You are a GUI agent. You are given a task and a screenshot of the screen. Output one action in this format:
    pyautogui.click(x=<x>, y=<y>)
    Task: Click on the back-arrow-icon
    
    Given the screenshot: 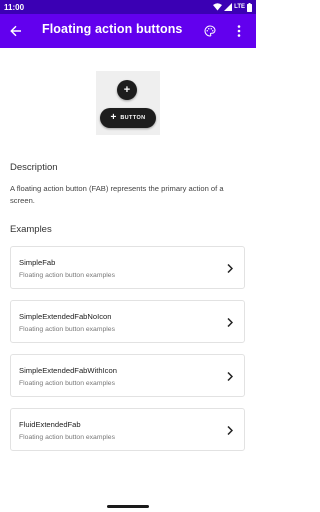 What is the action you would take?
    pyautogui.click(x=16, y=31)
    